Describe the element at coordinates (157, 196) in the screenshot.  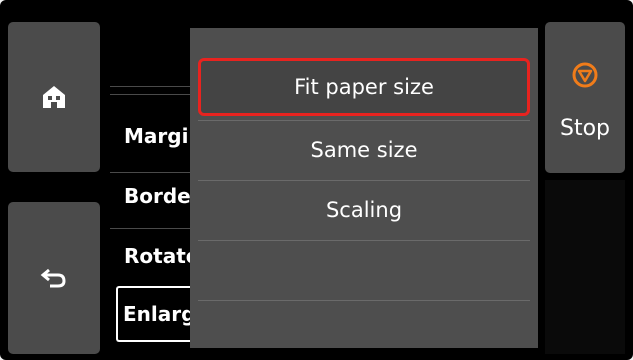
I see `list-item-border: Borde` at that location.